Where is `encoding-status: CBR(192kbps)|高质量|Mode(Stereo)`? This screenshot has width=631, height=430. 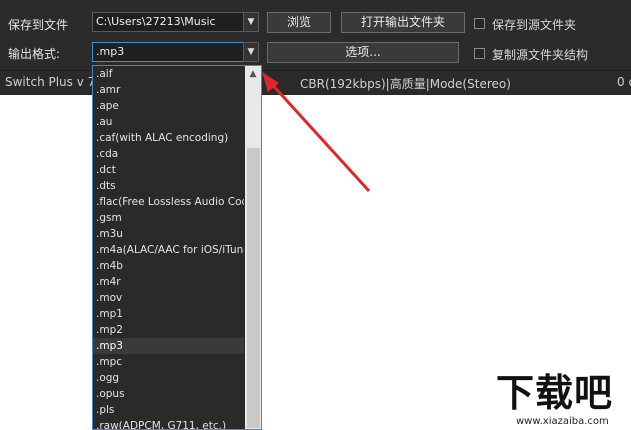
encoding-status: CBR(192kbps)|高质量|Mode(Stereo) is located at coordinates (405, 84).